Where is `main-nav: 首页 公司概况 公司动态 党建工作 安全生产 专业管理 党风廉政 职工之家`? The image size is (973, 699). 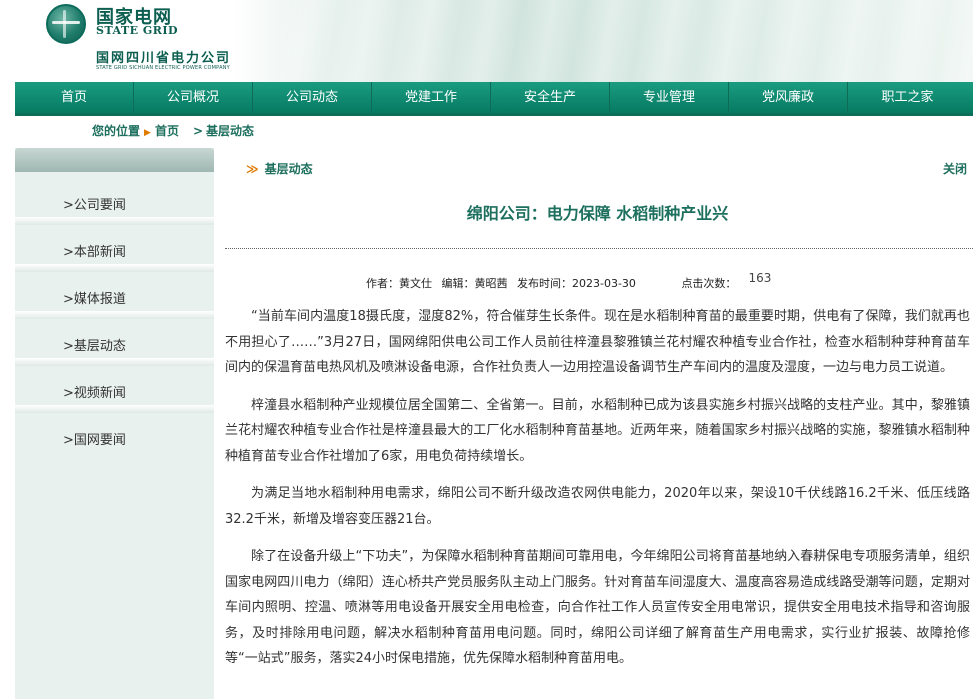 main-nav: 首页 公司概况 公司动态 党建工作 安全生产 专业管理 党风廉政 职工之家 is located at coordinates (494, 99).